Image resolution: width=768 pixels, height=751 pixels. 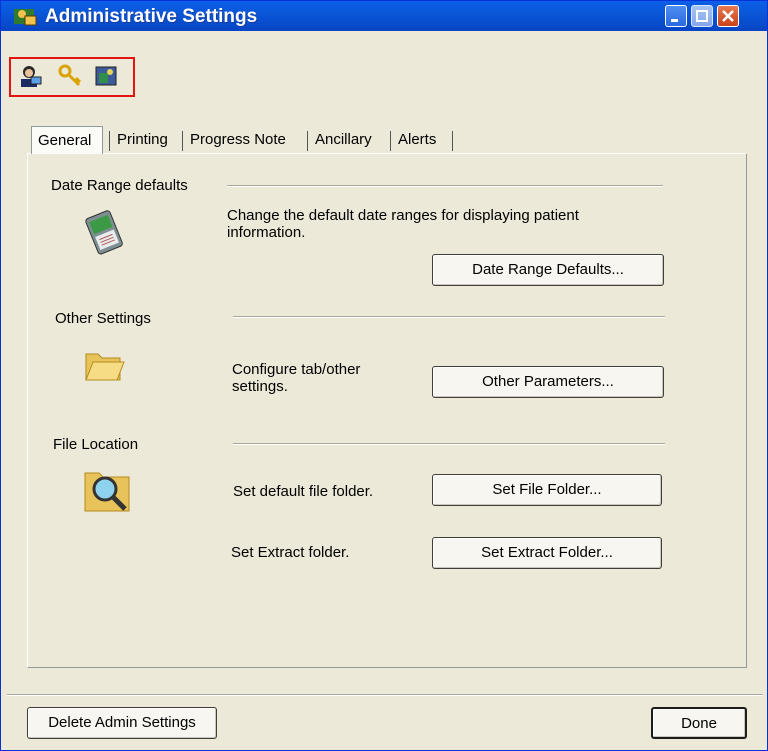 I want to click on close-icon, so click(x=728, y=16).